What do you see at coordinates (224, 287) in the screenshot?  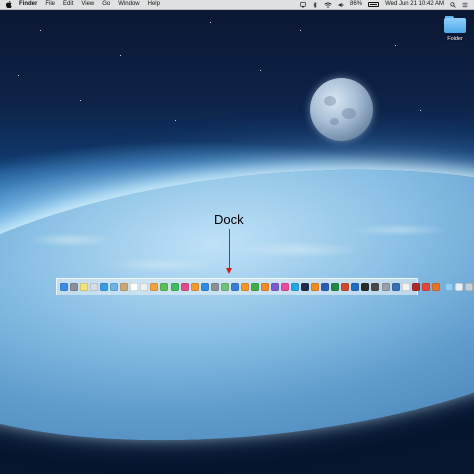 I see `maps-icon` at bounding box center [224, 287].